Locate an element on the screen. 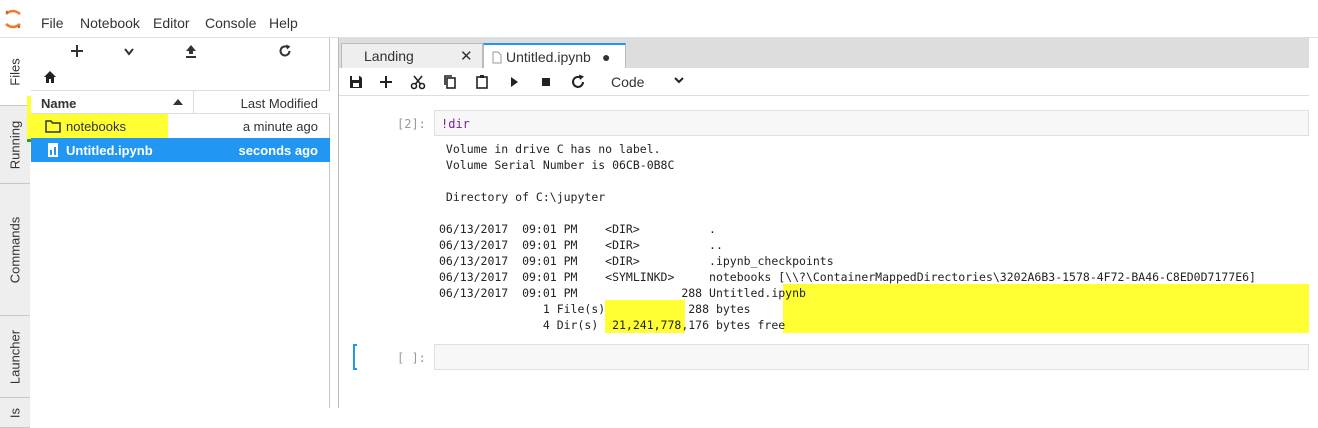  jupyter-logo-icon is located at coordinates (13, 19).